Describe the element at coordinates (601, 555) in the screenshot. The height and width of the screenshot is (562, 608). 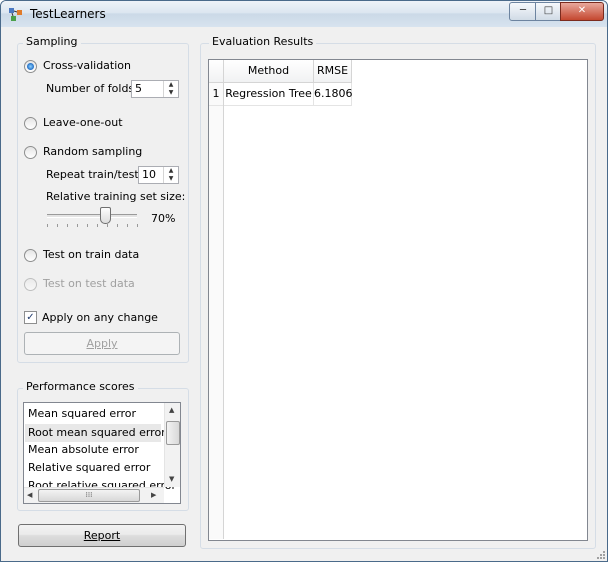
I see `resize-grip-icon` at that location.